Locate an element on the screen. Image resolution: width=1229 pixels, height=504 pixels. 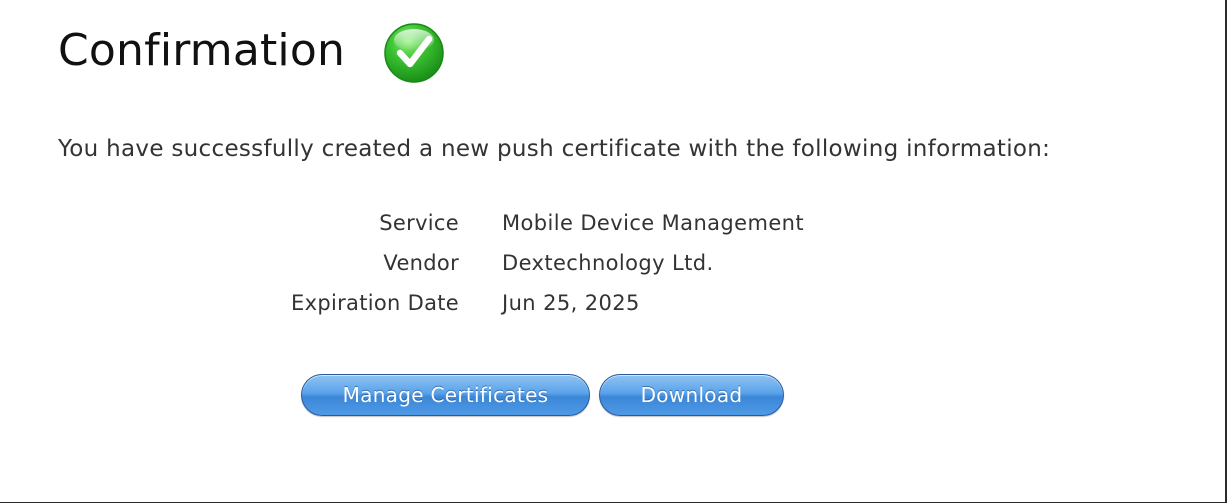
detail-row-vendor: Vendor Dextechnology Ltd. is located at coordinates (450, 265).